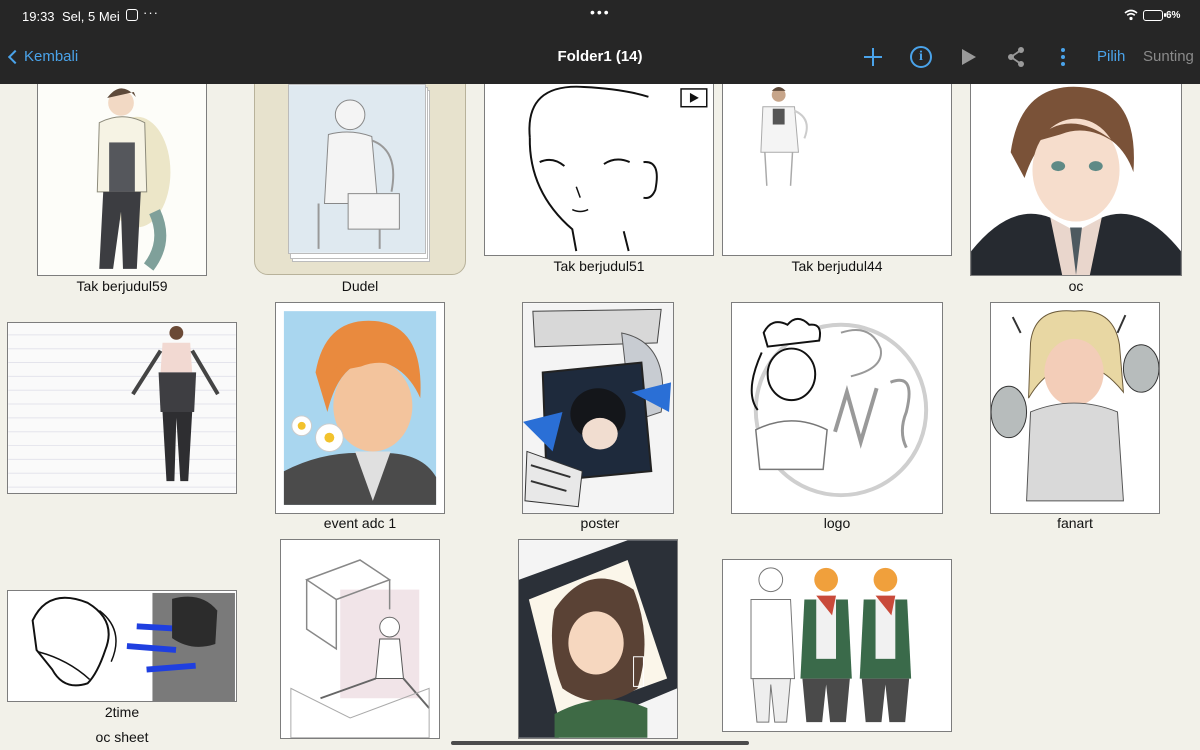 This screenshot has height=750, width=1200. I want to click on multitask-handle: •••, so click(600, 12).